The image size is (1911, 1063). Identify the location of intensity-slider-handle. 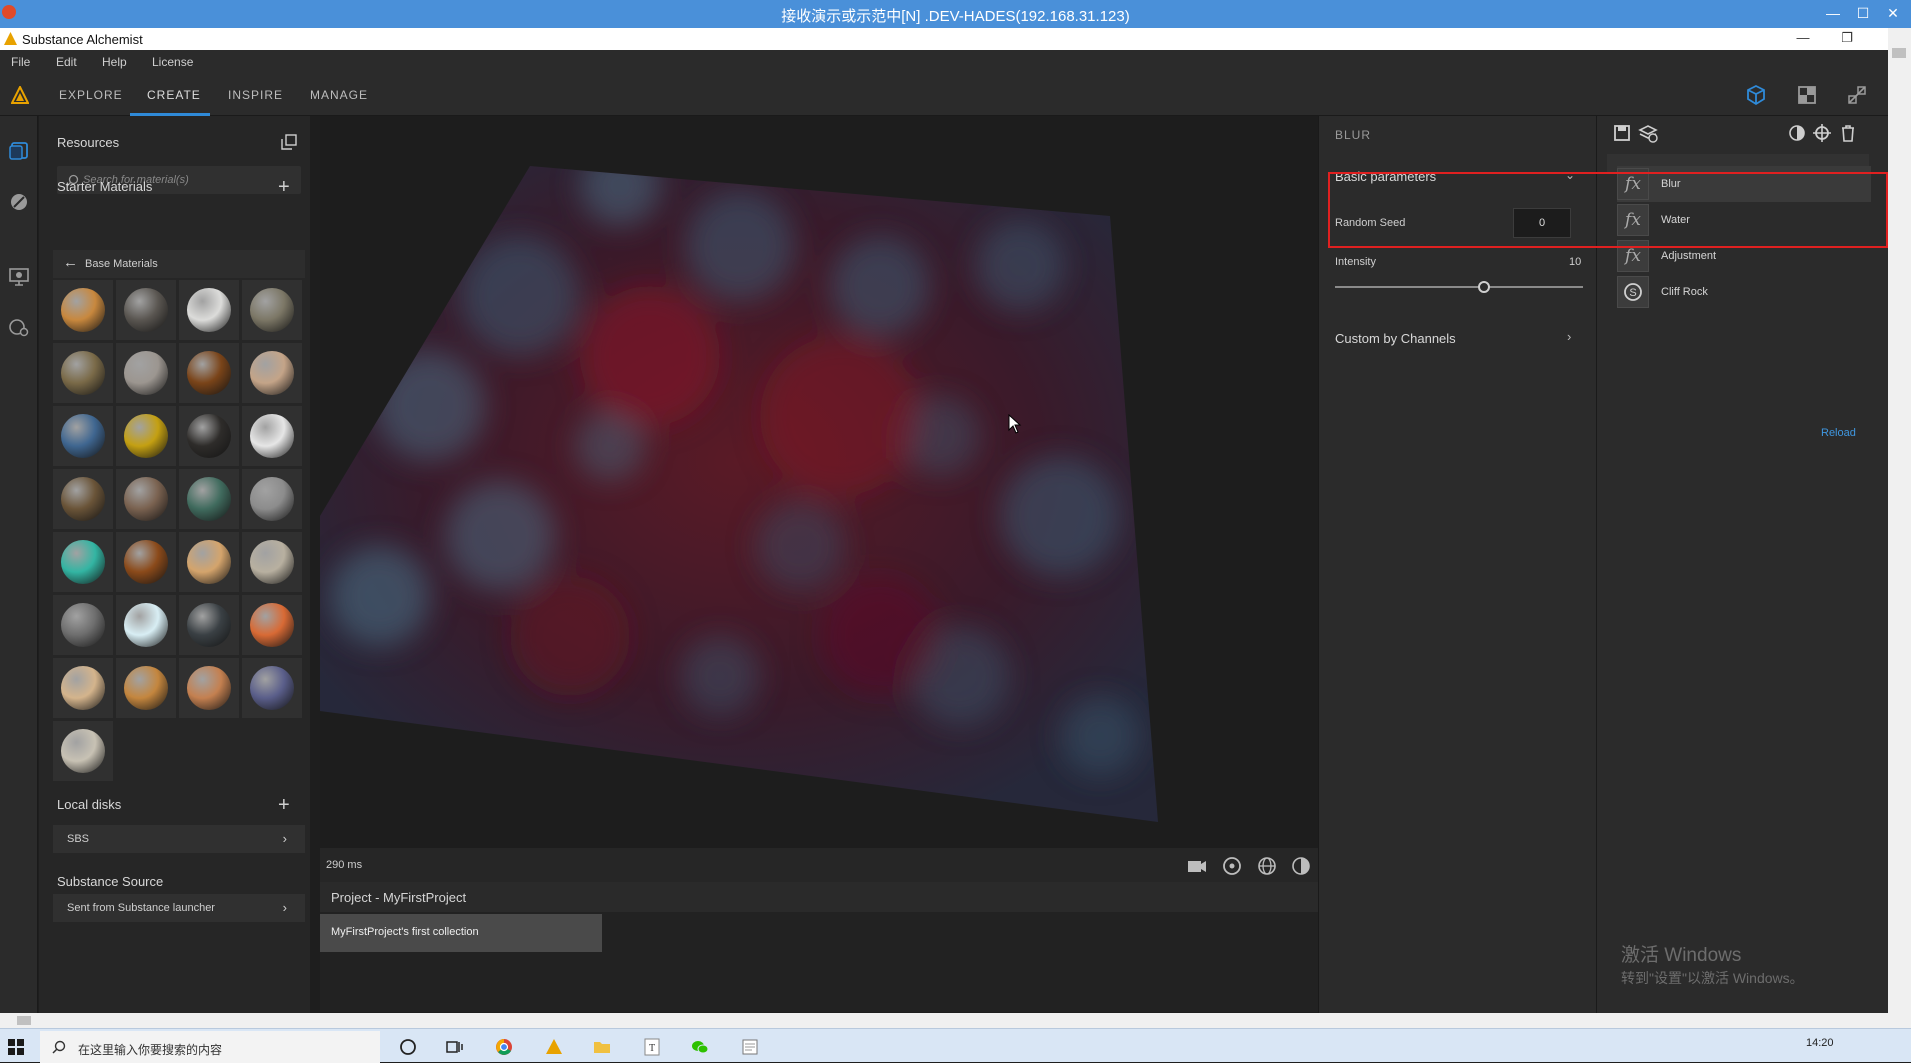
(1483, 287).